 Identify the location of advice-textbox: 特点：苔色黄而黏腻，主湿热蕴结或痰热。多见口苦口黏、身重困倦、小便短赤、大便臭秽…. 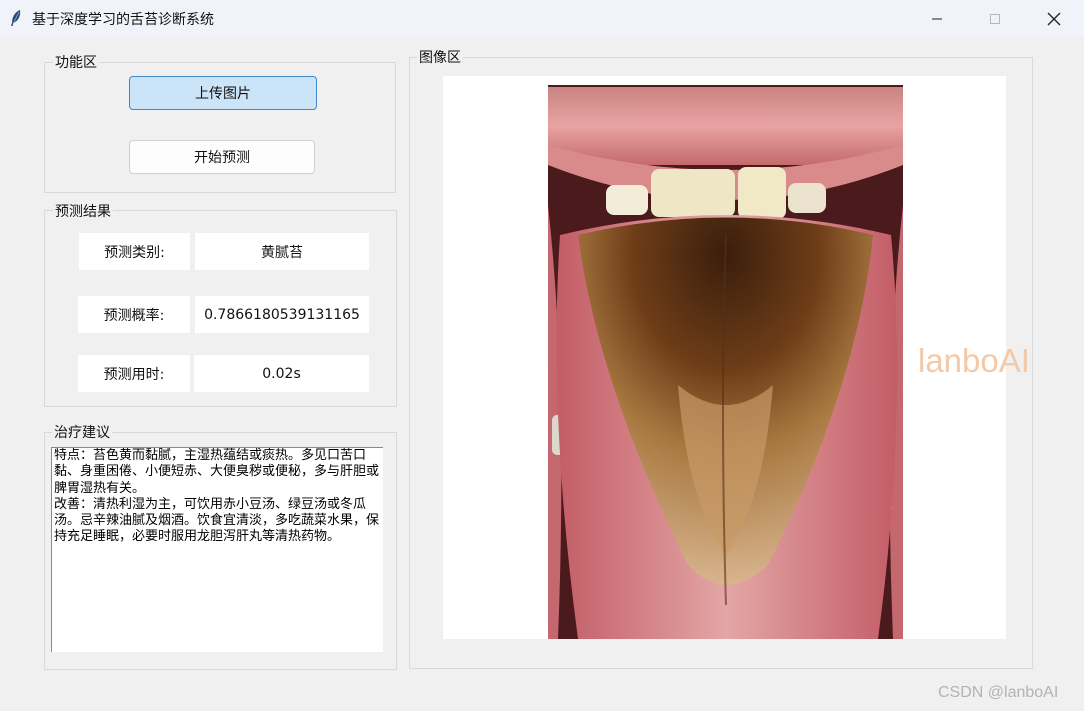
(217, 549).